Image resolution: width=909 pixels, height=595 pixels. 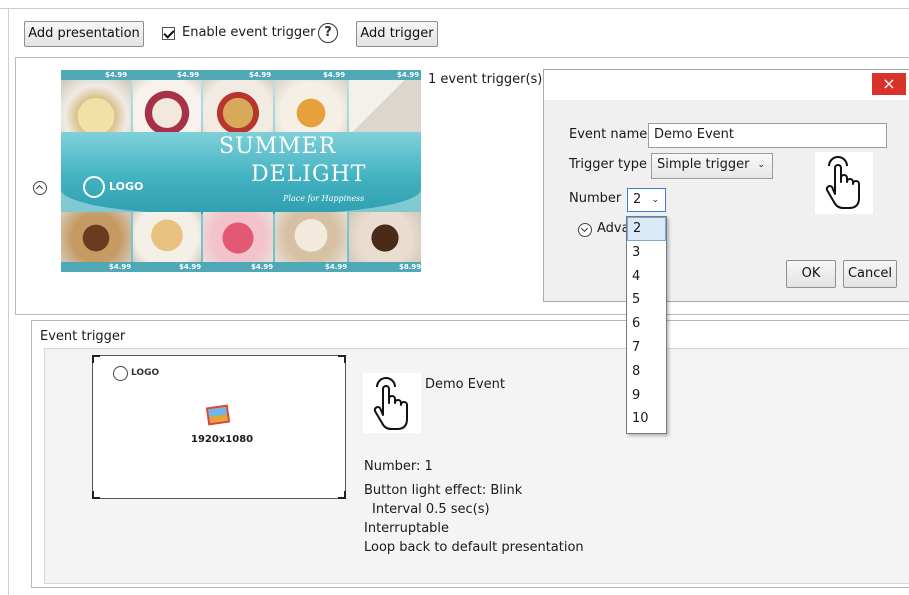 What do you see at coordinates (218, 415) in the screenshot?
I see `image-placeholder-icon` at bounding box center [218, 415].